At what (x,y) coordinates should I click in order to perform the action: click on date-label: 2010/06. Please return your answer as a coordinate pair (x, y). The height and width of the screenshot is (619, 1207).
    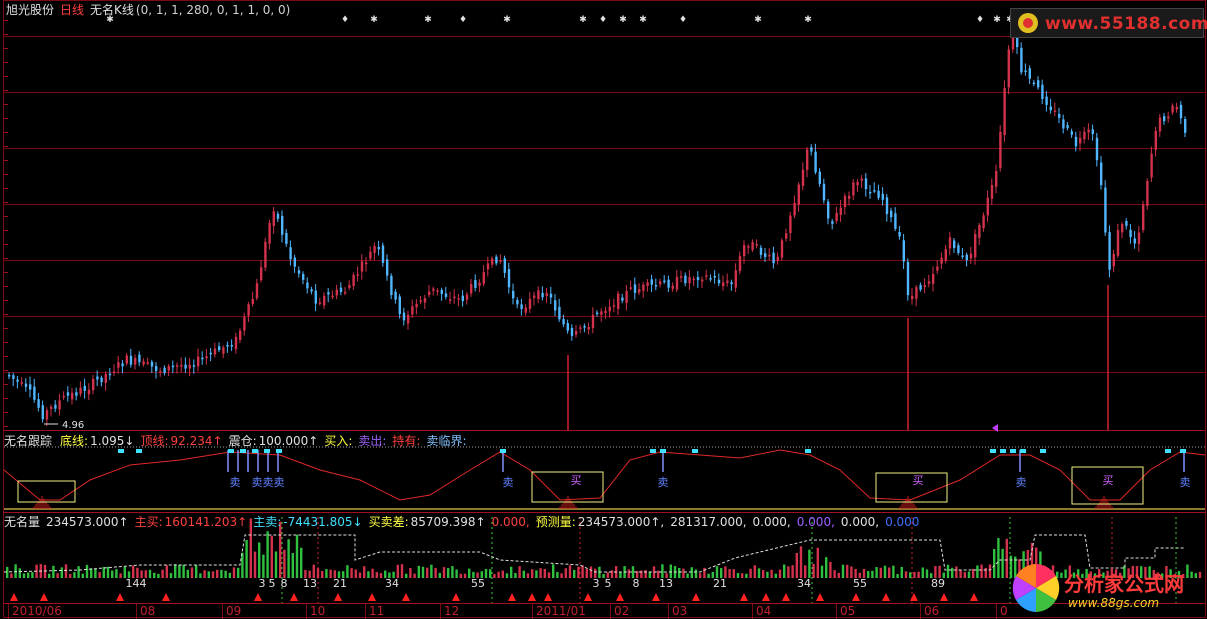
    Looking at the image, I should click on (37, 611).